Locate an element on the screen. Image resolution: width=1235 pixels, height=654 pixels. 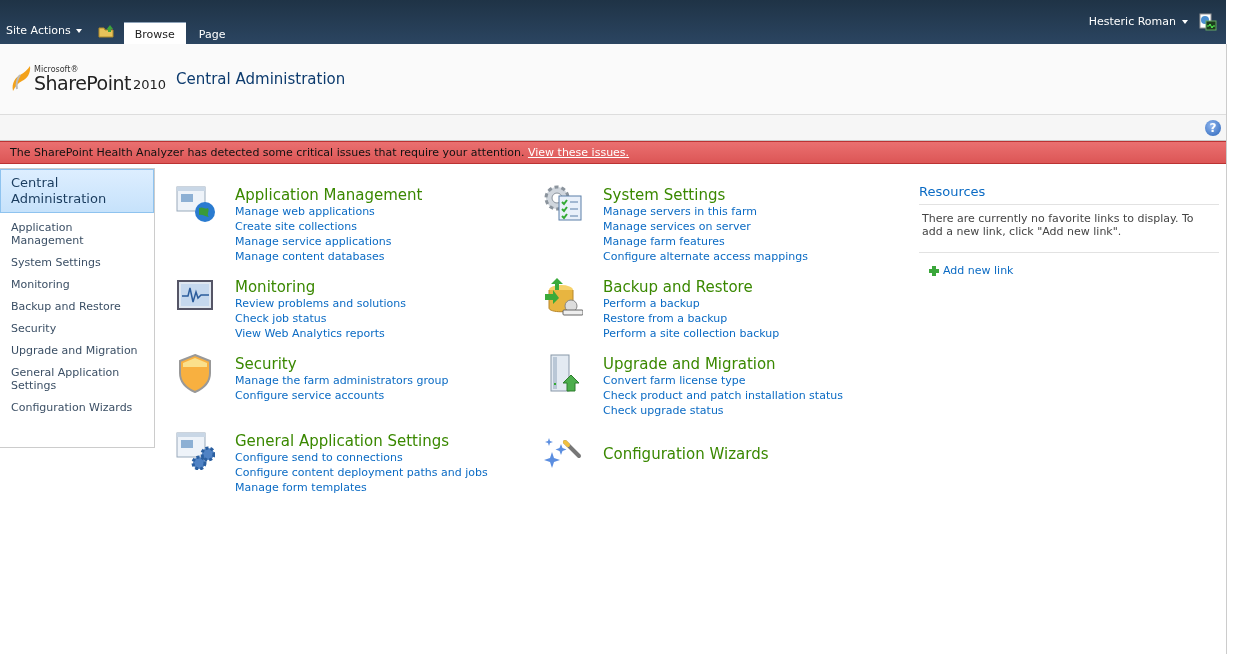
admin-link: Configure alternate access mappings is located at coordinates (706, 256).